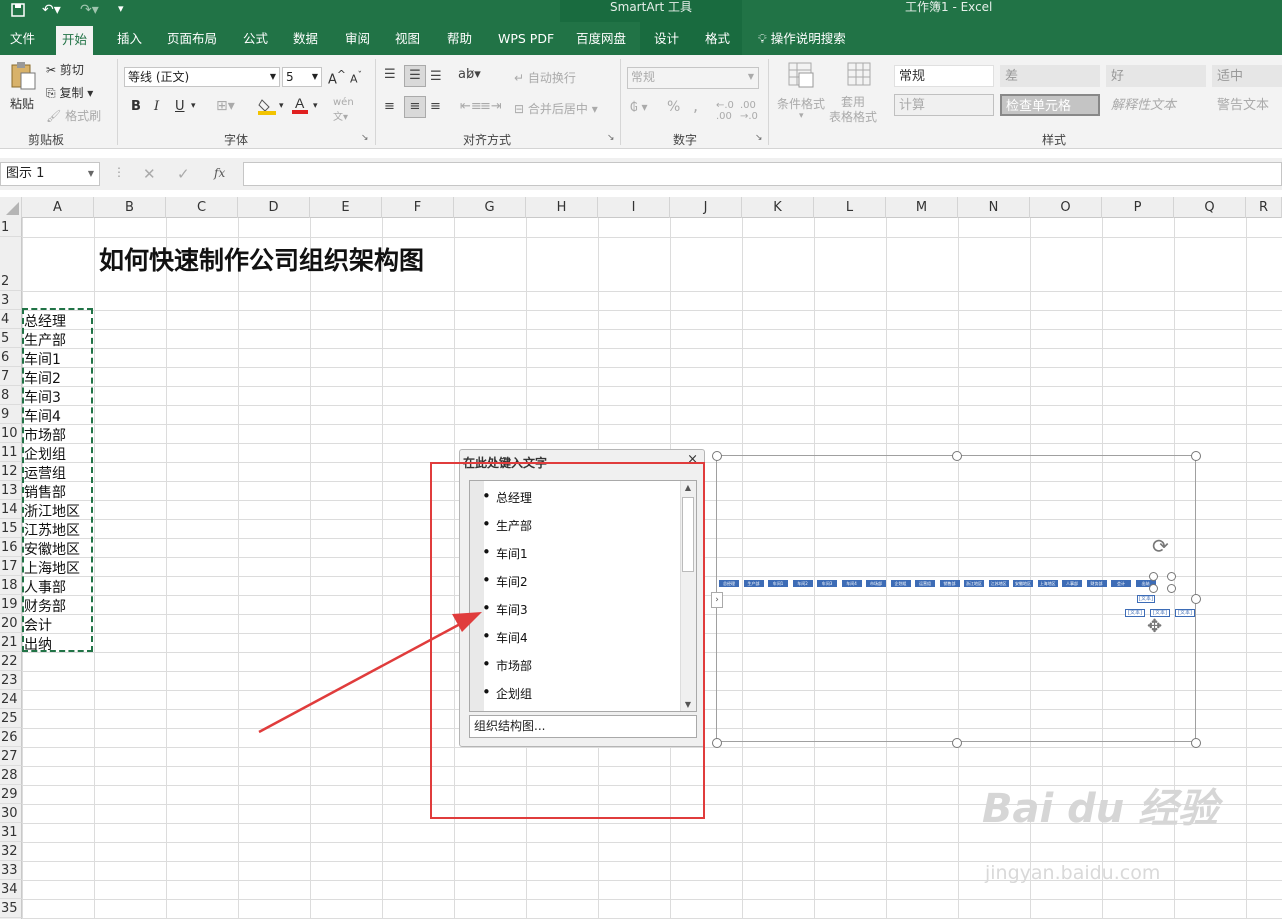 This screenshot has height=919, width=1282. What do you see at coordinates (827, 583) in the screenshot?
I see `smartart-node: 车间3` at bounding box center [827, 583].